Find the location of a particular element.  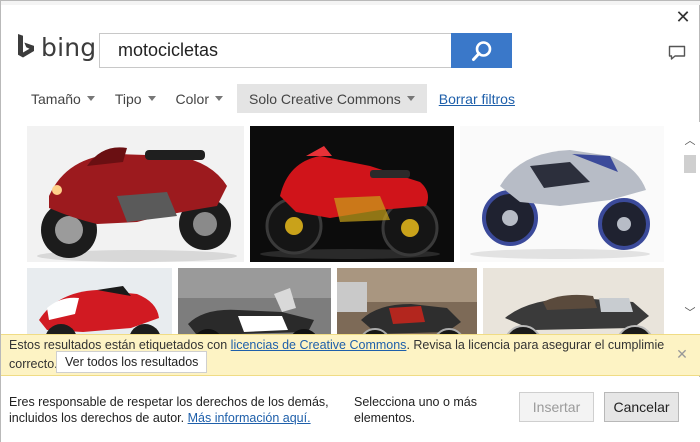

background-strip is located at coordinates (350, 3).